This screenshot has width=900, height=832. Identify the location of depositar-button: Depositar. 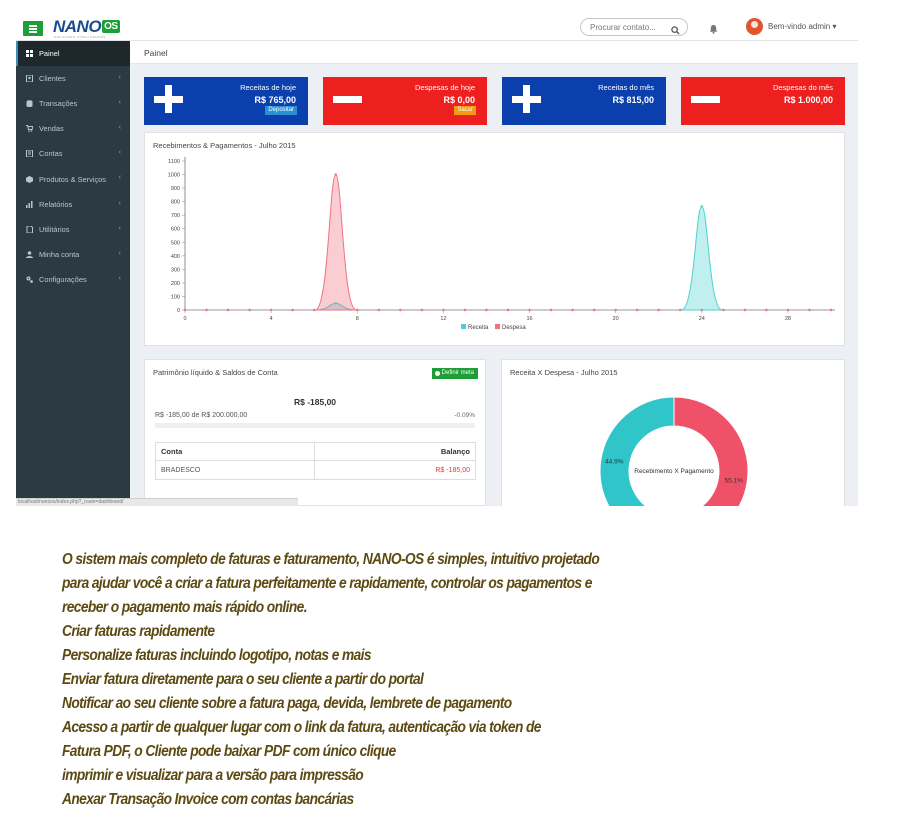
(281, 110).